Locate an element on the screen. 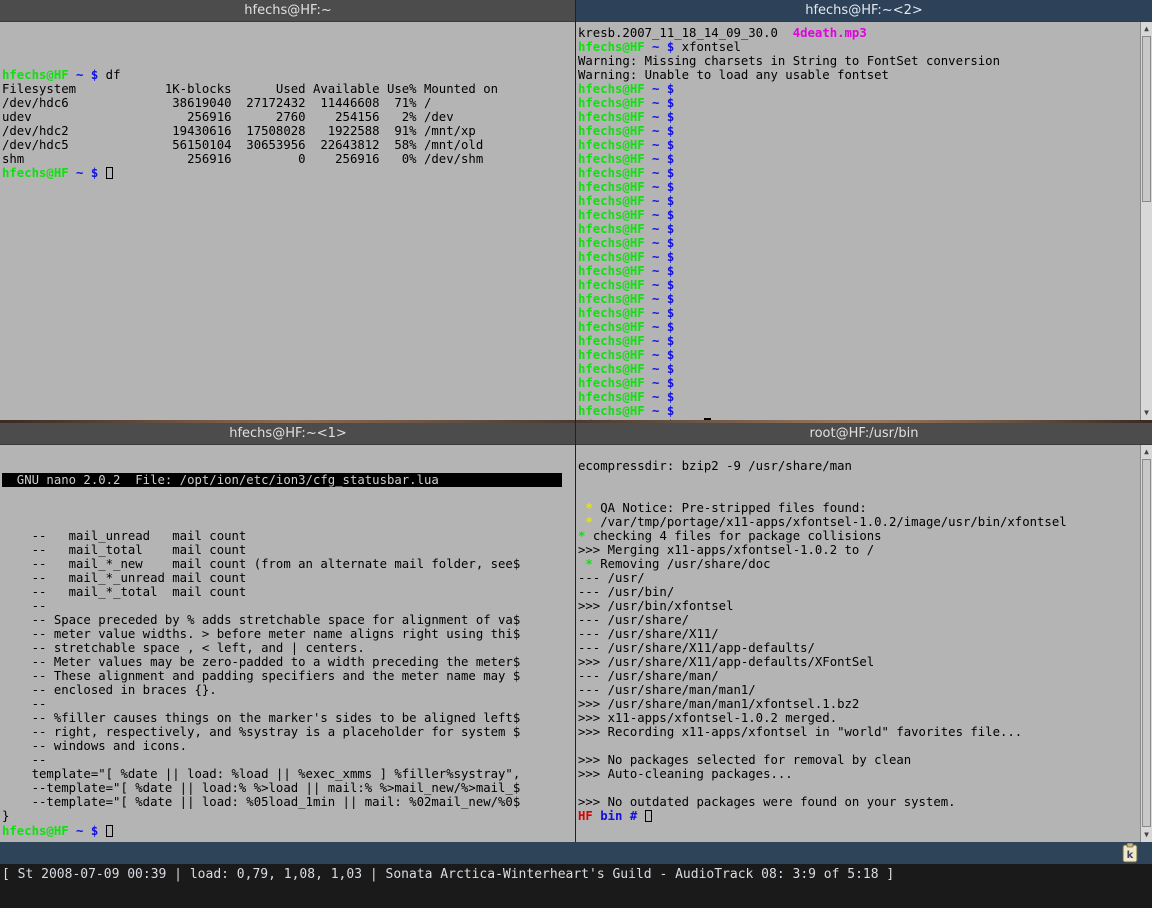 This screenshot has width=1152, height=908. terminal-text: } is located at coordinates (6, 816).